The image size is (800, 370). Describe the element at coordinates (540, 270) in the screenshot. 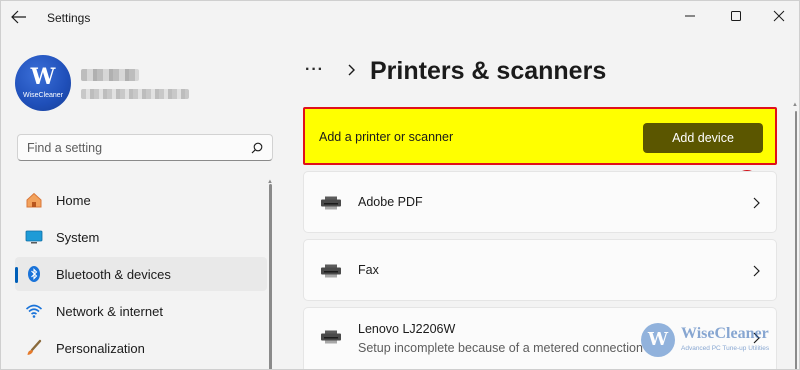

I see `device-row-fax: Fax` at that location.